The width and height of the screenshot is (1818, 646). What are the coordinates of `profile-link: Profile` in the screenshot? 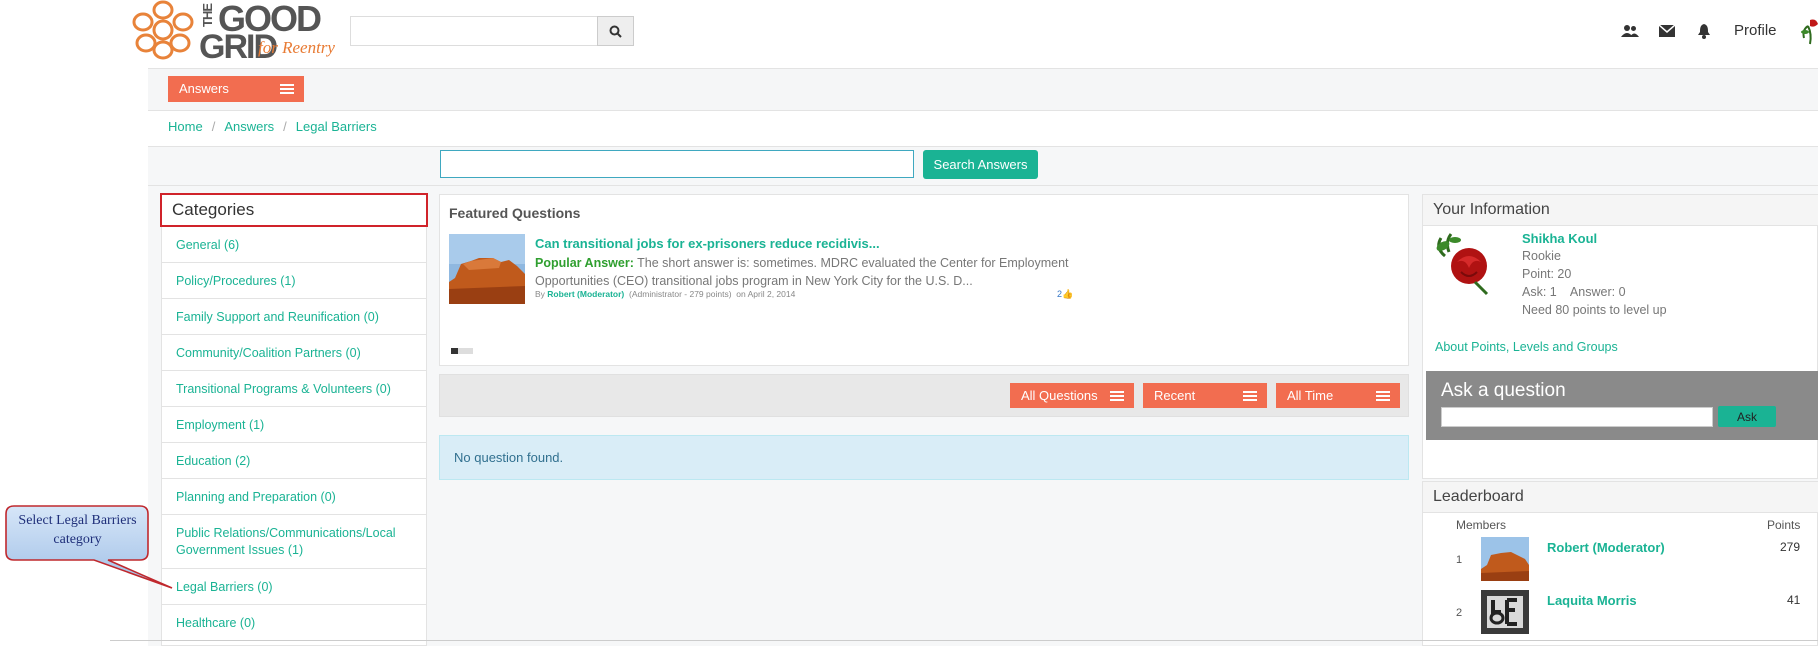 It's located at (1755, 30).